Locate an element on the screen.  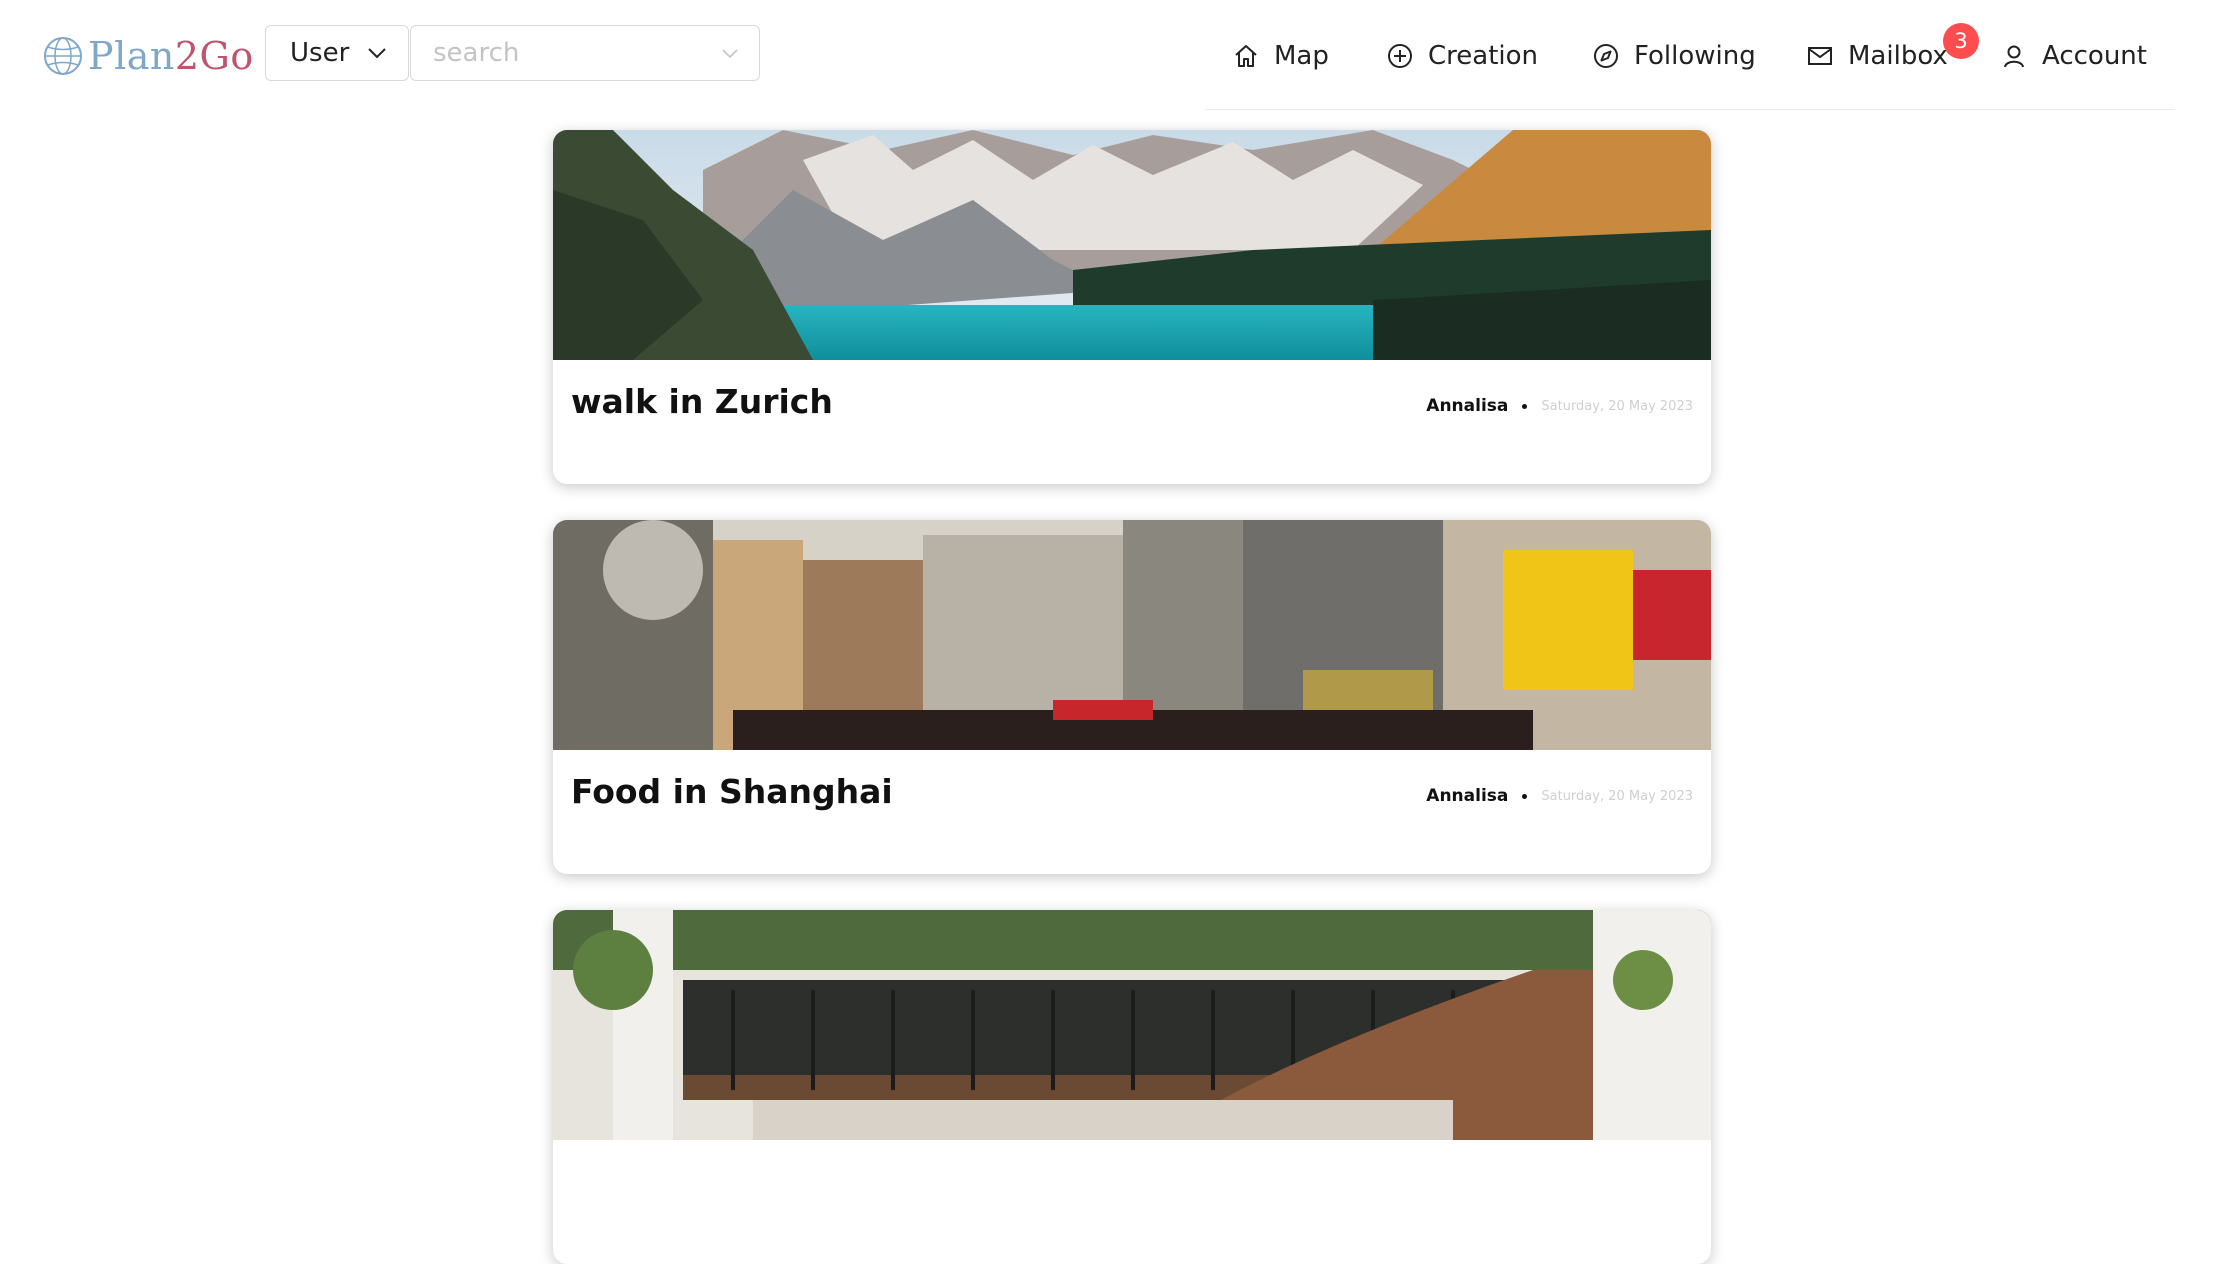
nav-map-label: Map is located at coordinates (1301, 56).